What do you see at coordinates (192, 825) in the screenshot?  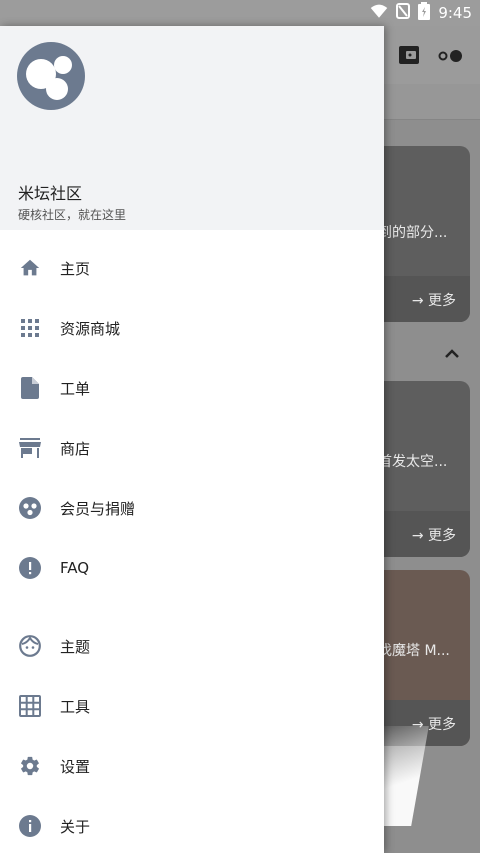 I see `menu-item-about: 关于` at bounding box center [192, 825].